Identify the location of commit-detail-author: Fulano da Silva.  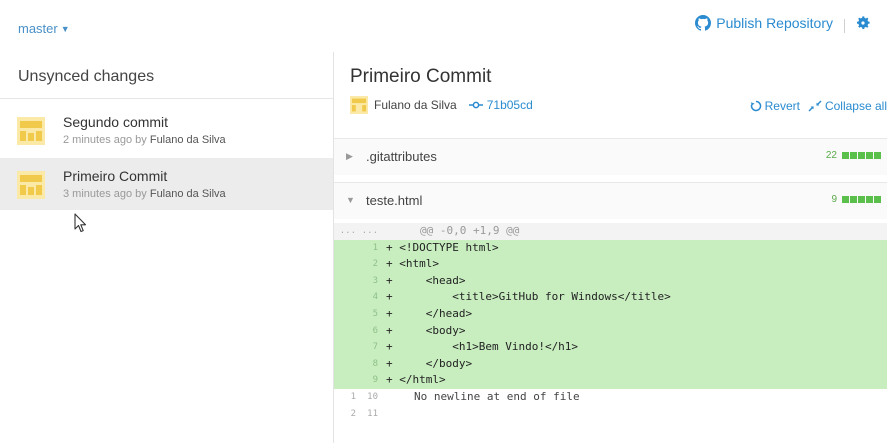
(415, 105).